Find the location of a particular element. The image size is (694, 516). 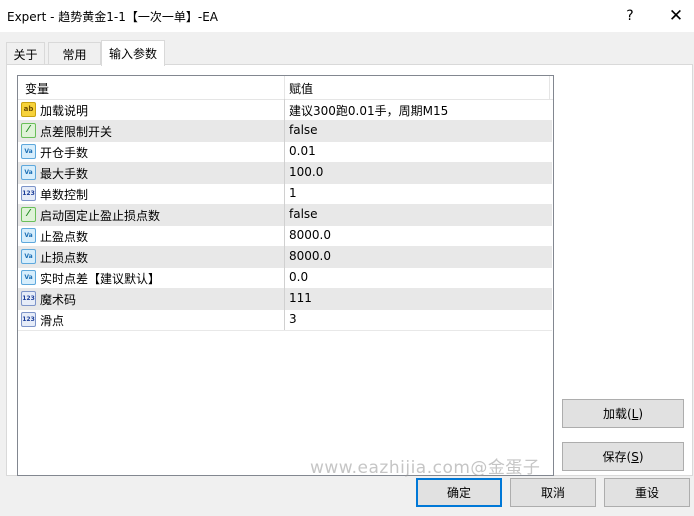

table-row: Va 开仓手数 0.01 is located at coordinates (285, 152).